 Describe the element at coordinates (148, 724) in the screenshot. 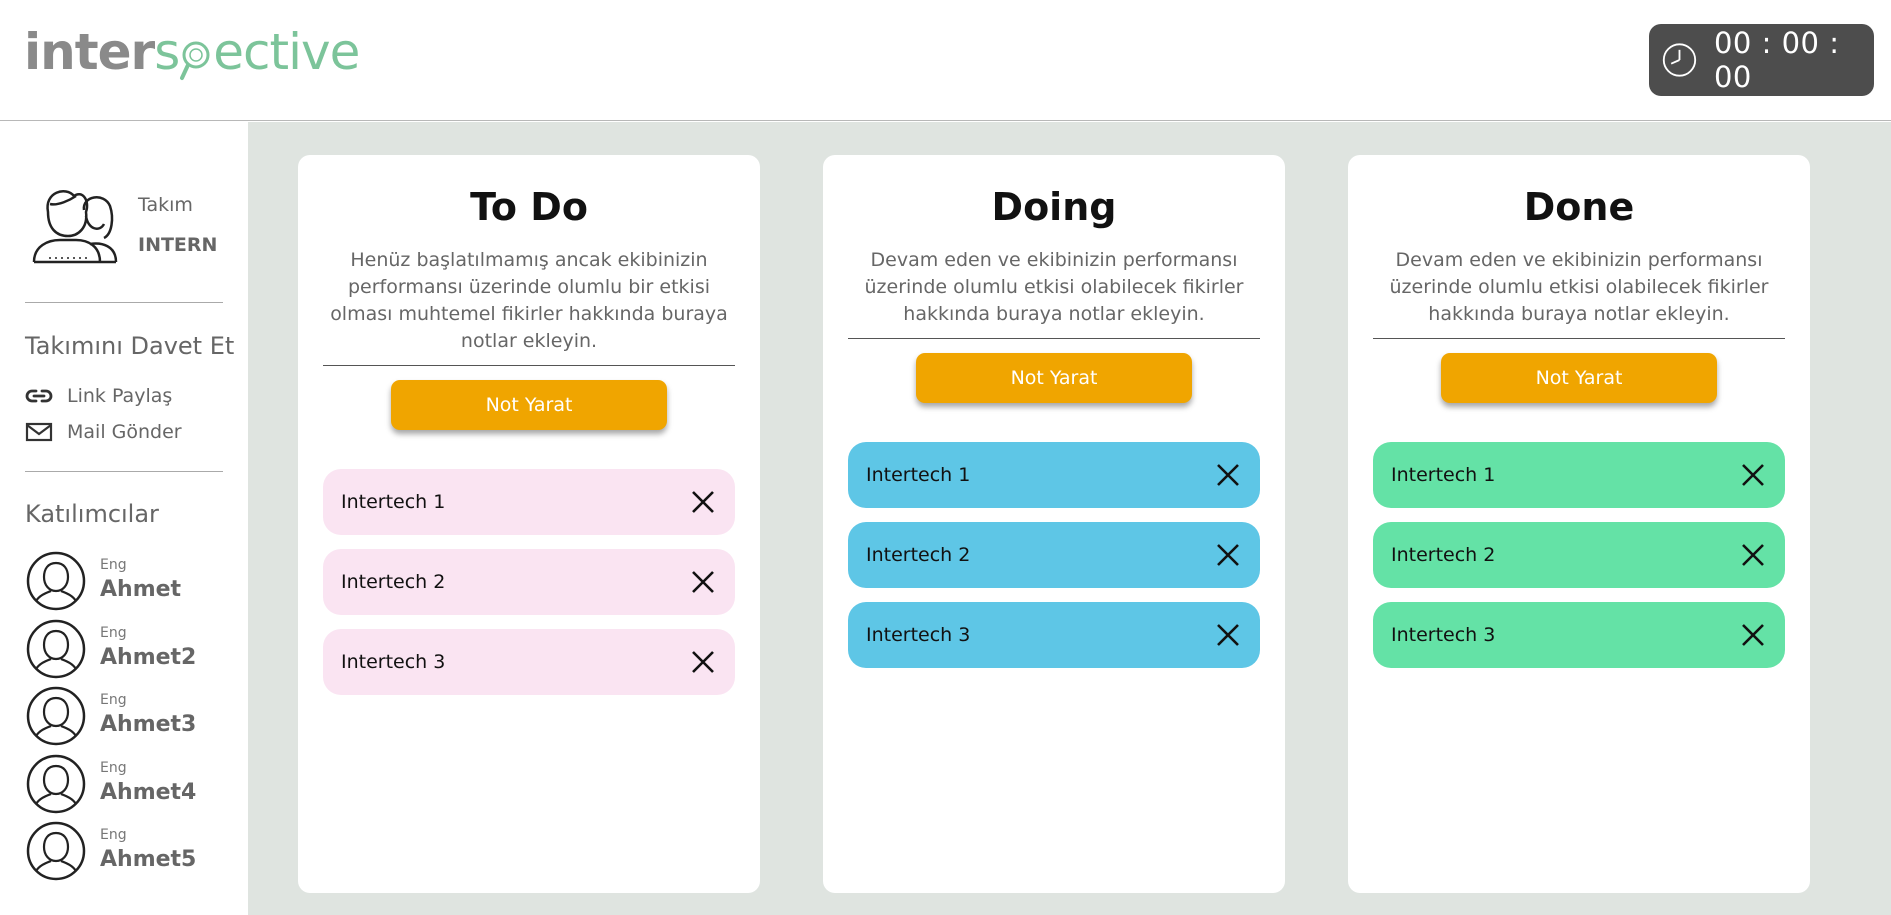

I see `participant-name: Ahmet3` at that location.